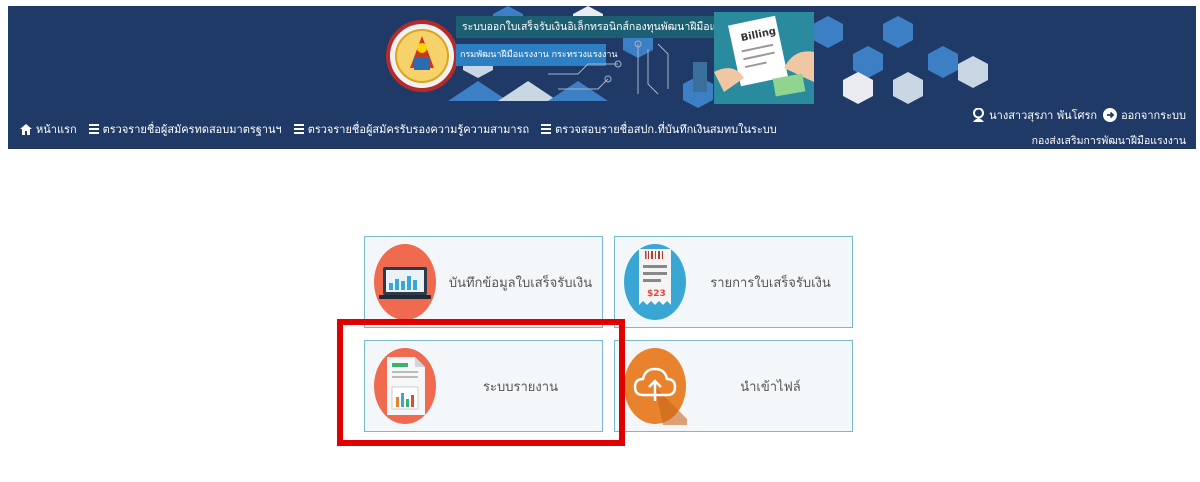 The width and height of the screenshot is (1200, 482). What do you see at coordinates (655, 386) in the screenshot?
I see `cloud-upload-icon` at bounding box center [655, 386].